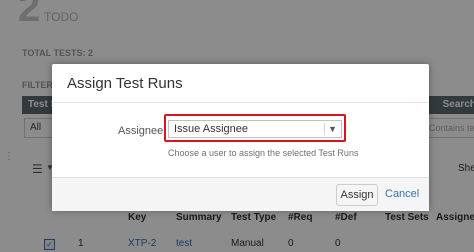 This screenshot has height=252, width=474. Describe the element at coordinates (402, 194) in the screenshot. I see `cancel-link: Cancel` at that location.